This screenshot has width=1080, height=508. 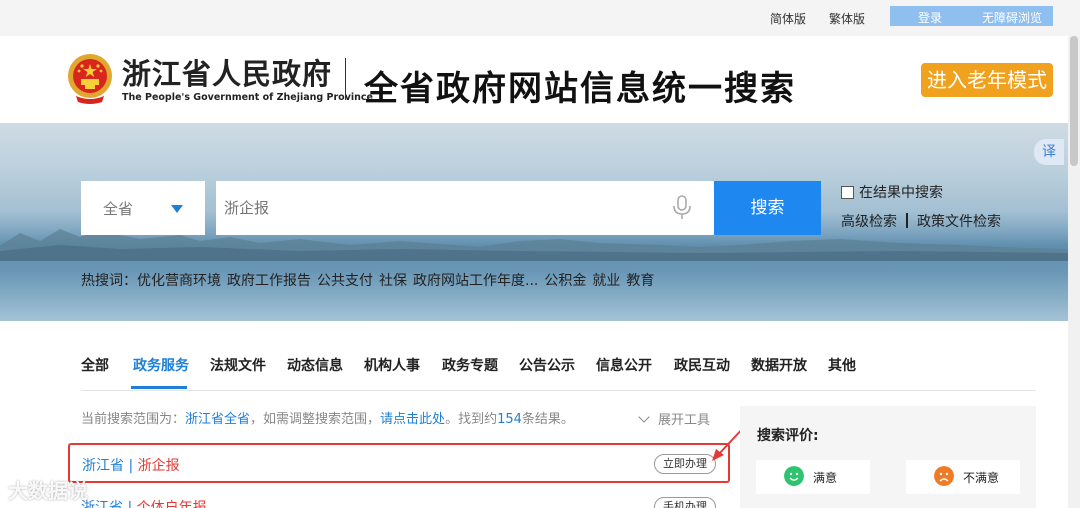 What do you see at coordinates (143, 208) in the screenshot?
I see `scope-dropdown: 全省` at bounding box center [143, 208].